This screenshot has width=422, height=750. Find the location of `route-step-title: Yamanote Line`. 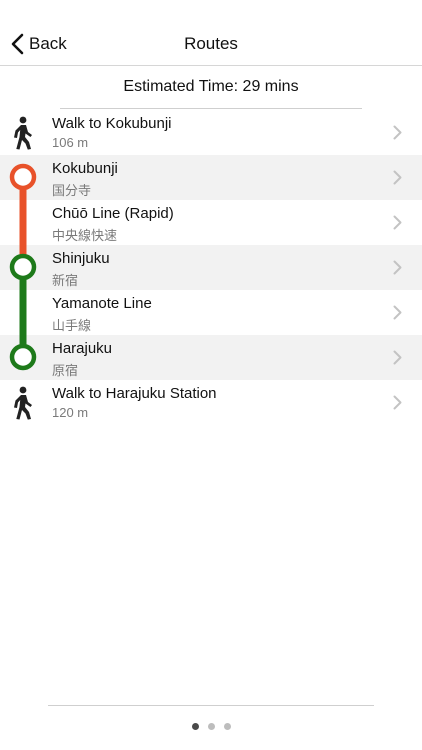

route-step-title: Yamanote Line is located at coordinates (102, 303).